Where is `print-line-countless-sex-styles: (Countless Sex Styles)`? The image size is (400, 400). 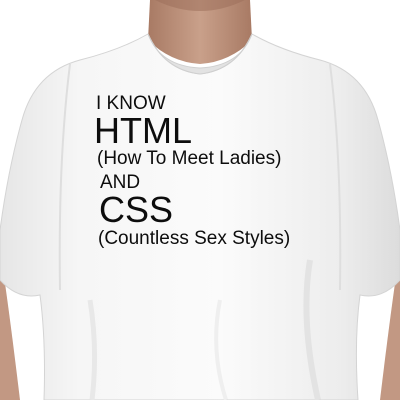 print-line-countless-sex-styles: (Countless Sex Styles) is located at coordinates (194, 238).